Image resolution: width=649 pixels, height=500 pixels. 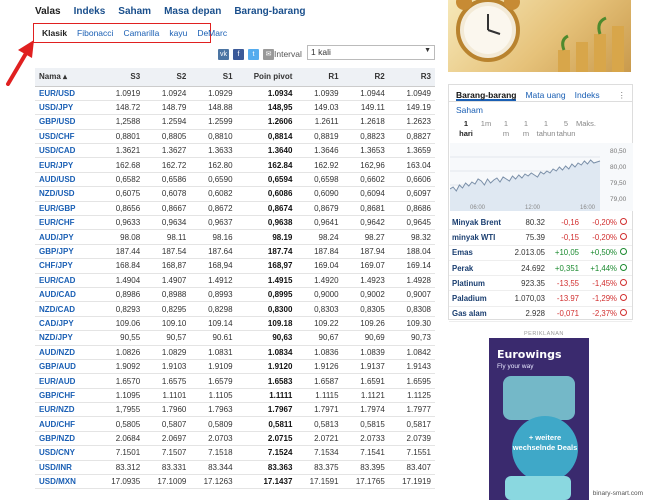 I want to click on pair-link: USD/INR, so click(x=66, y=468).